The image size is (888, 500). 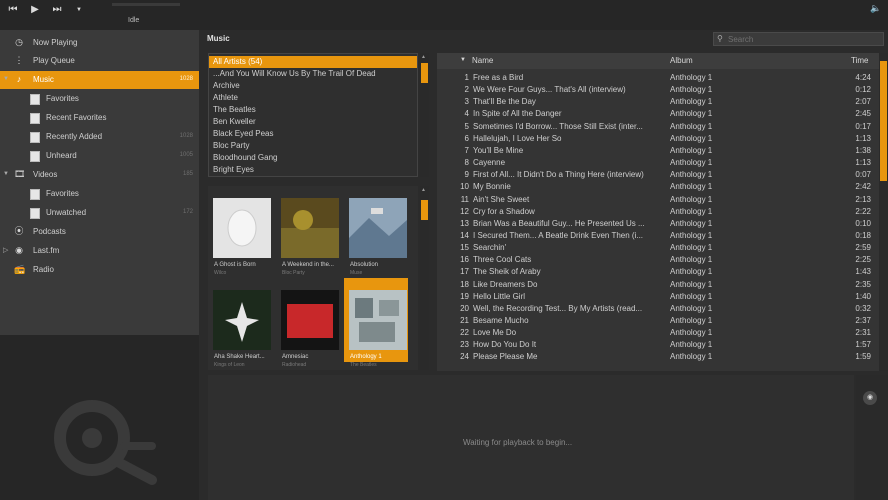 I want to click on album-tile: Aha Shake Heart... Kings of Leon, so click(x=240, y=323).